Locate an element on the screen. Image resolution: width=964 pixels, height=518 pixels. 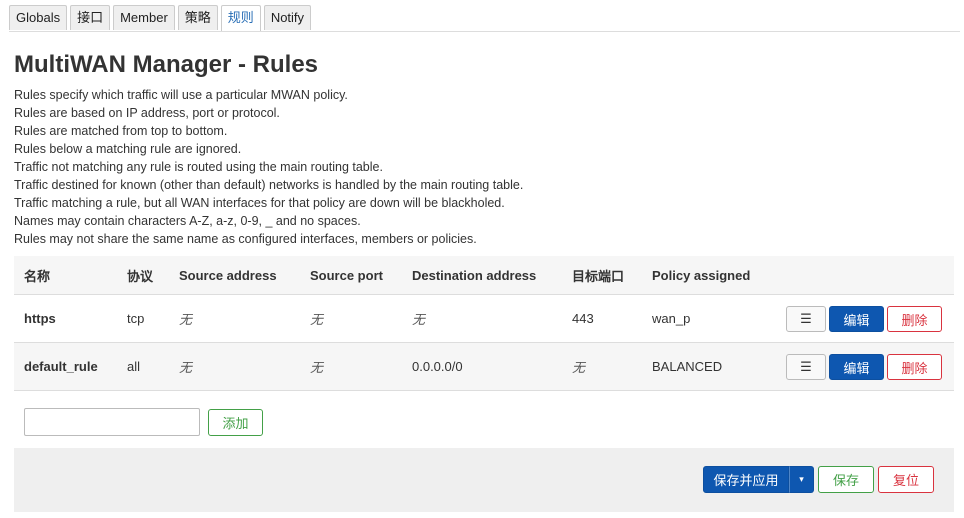
table-row: https tcp 无 无 无 443 wan_p ☰ 编辑 删除 is located at coordinates (484, 319).